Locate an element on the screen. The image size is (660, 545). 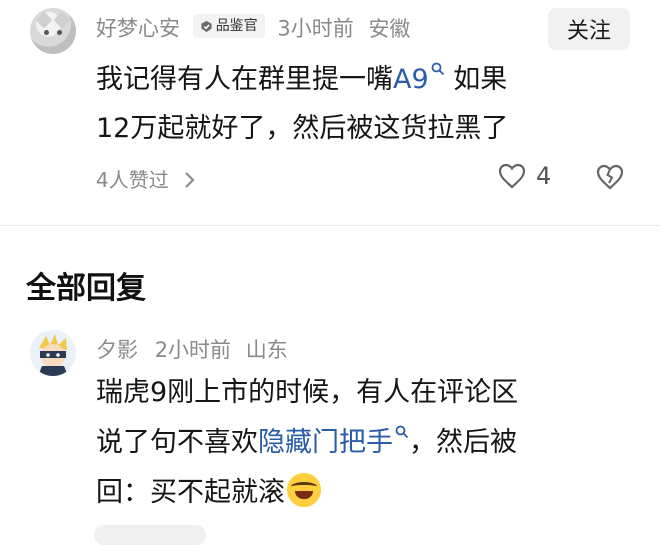
search-link-hidden-door-handle: 隐藏门把手 is located at coordinates (333, 441).